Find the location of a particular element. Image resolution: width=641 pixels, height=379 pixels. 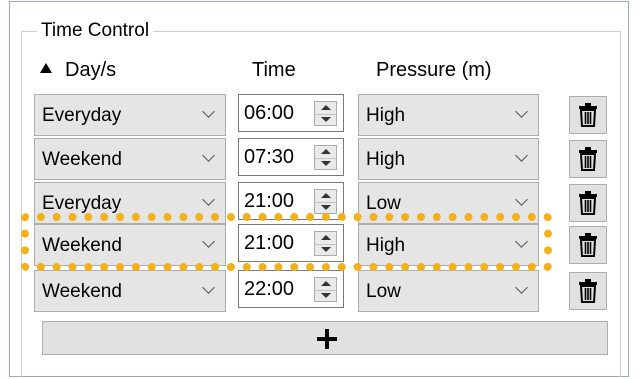

add-row-button is located at coordinates (325, 338).